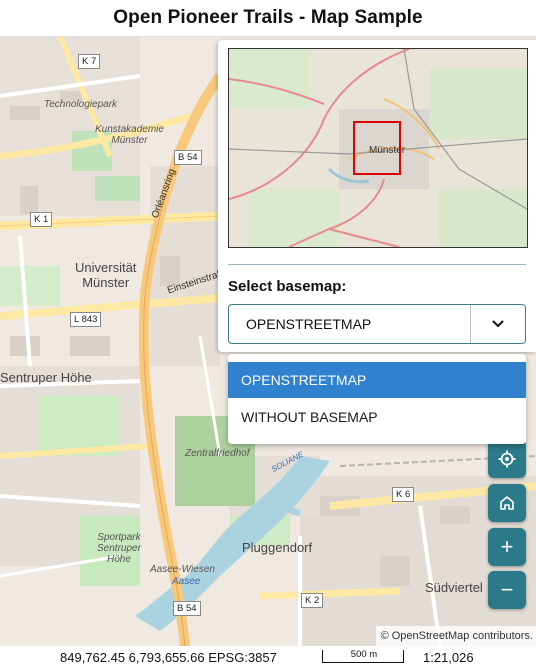 This screenshot has height=670, width=536. Describe the element at coordinates (312, 600) in the screenshot. I see `road-shield-k2: K 2` at that location.